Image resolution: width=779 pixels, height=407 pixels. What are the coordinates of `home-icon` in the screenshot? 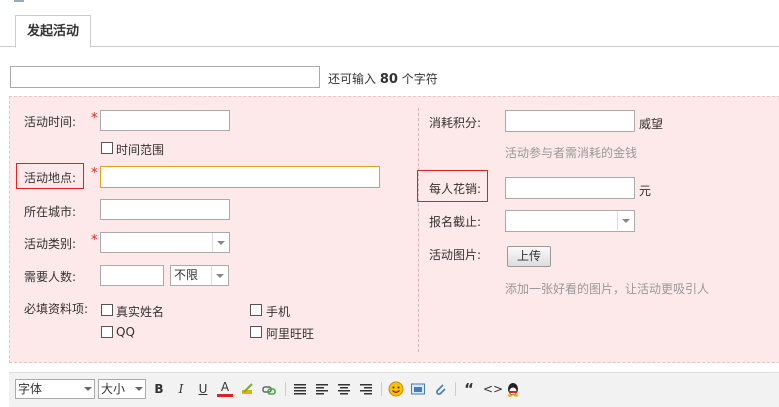 It's located at (19, 1).